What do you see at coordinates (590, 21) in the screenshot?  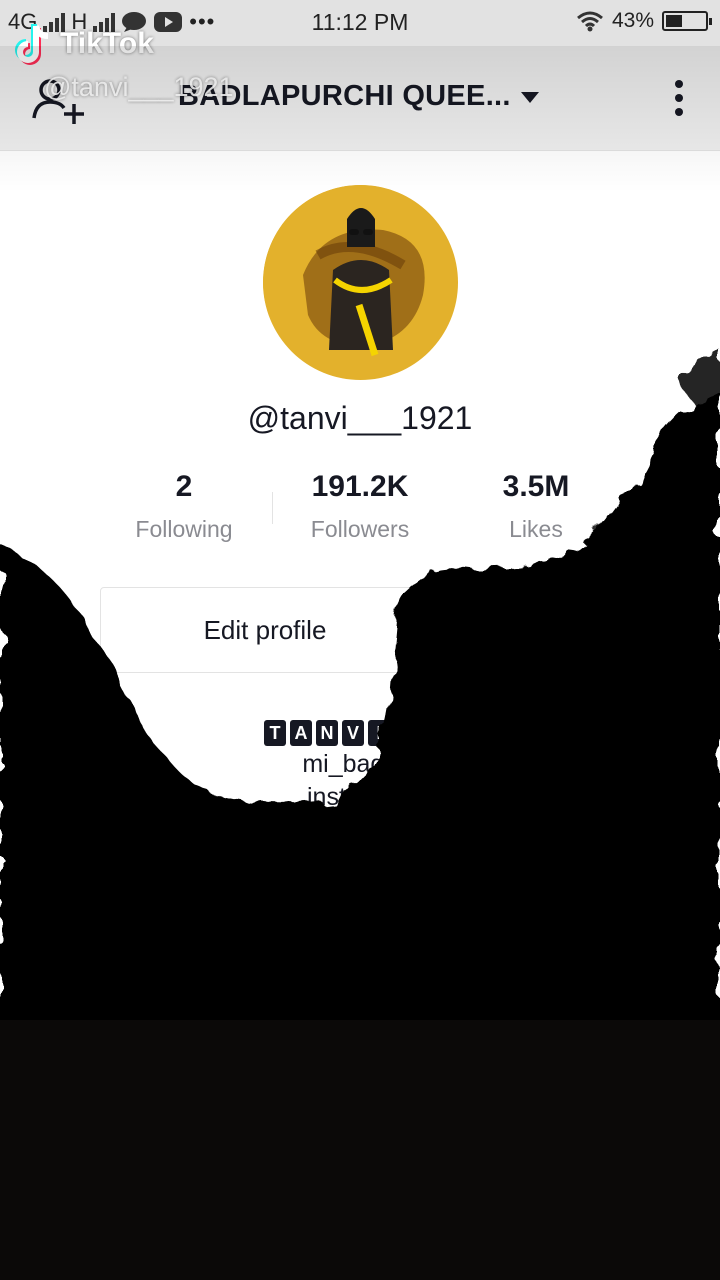 I see `wifi-icon` at bounding box center [590, 21].